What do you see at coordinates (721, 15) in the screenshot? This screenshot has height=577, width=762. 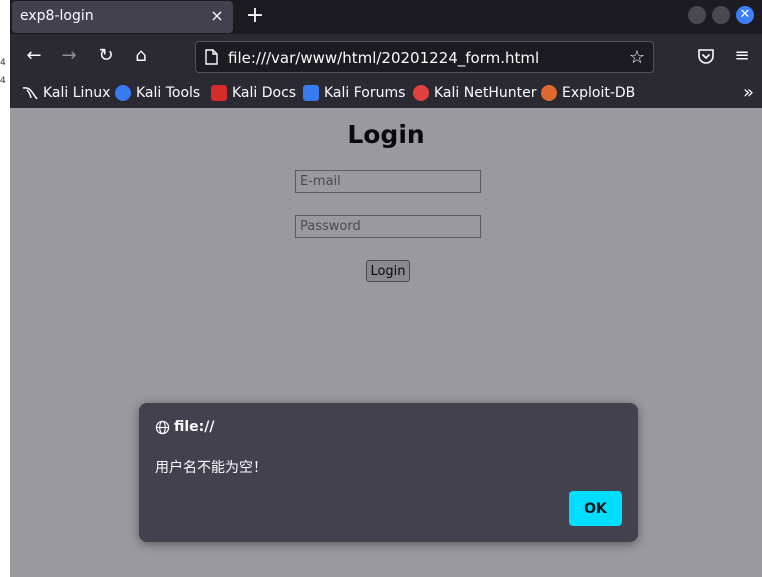 I see `maximize-button` at bounding box center [721, 15].